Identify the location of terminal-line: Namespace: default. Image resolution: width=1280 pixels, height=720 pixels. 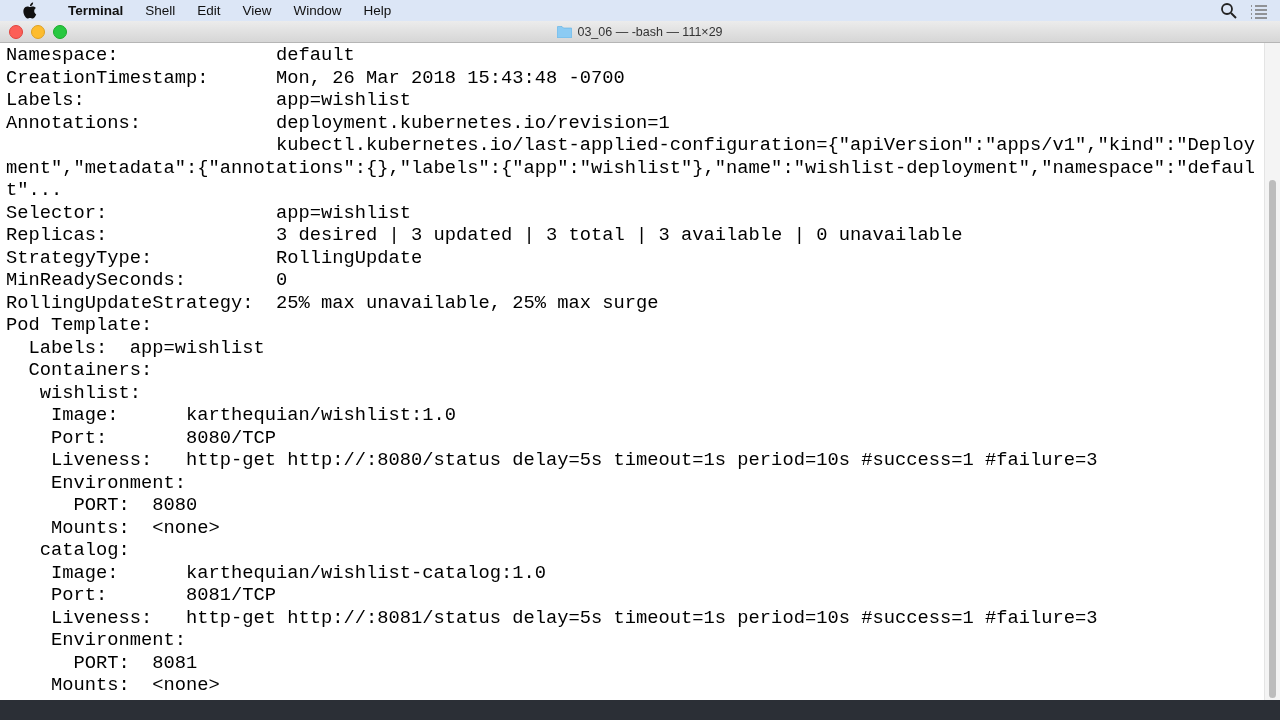
(181, 55).